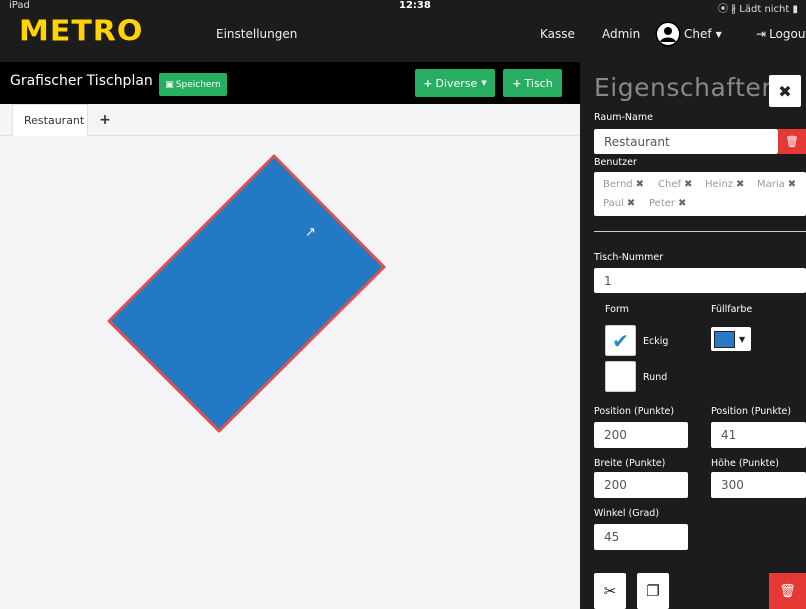  I want to click on room-name-input: Restaurant, so click(686, 141).